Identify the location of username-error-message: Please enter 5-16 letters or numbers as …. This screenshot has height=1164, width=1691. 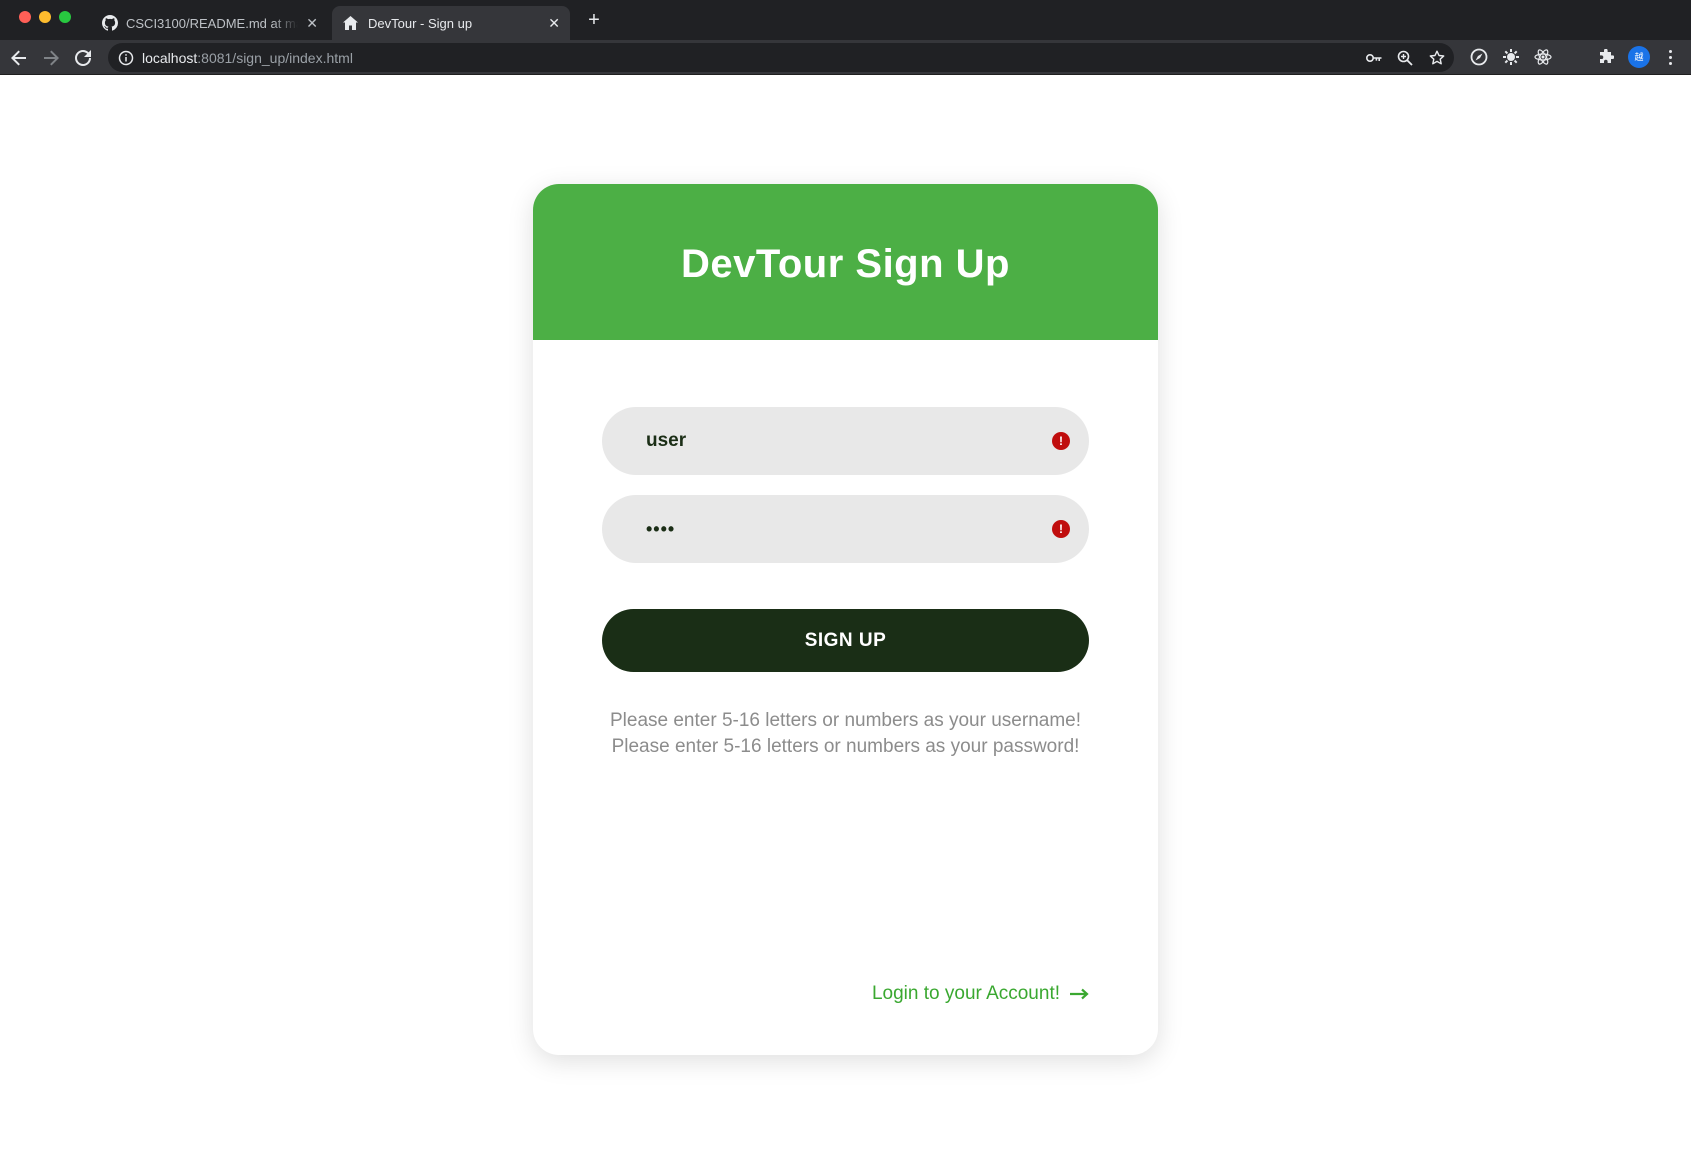
(845, 720).